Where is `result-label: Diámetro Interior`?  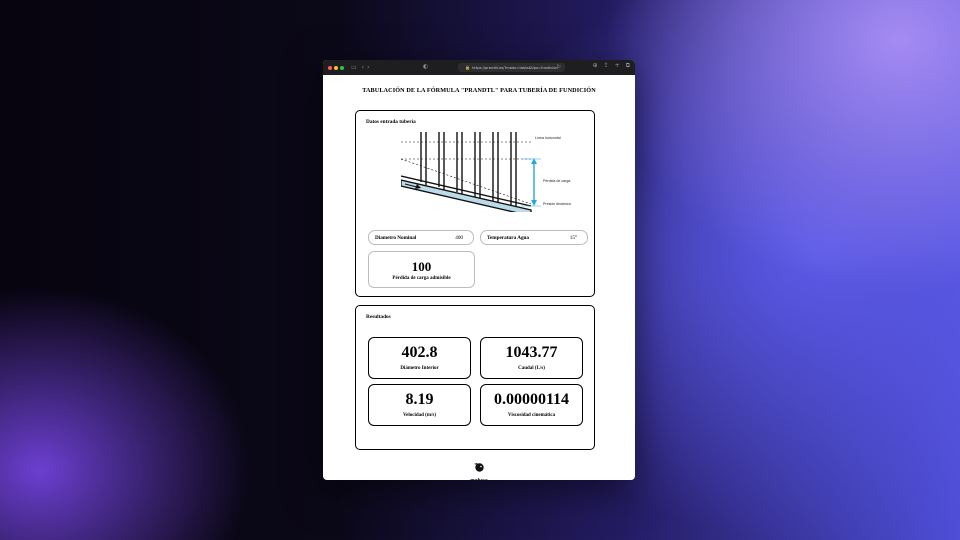 result-label: Diámetro Interior is located at coordinates (419, 368).